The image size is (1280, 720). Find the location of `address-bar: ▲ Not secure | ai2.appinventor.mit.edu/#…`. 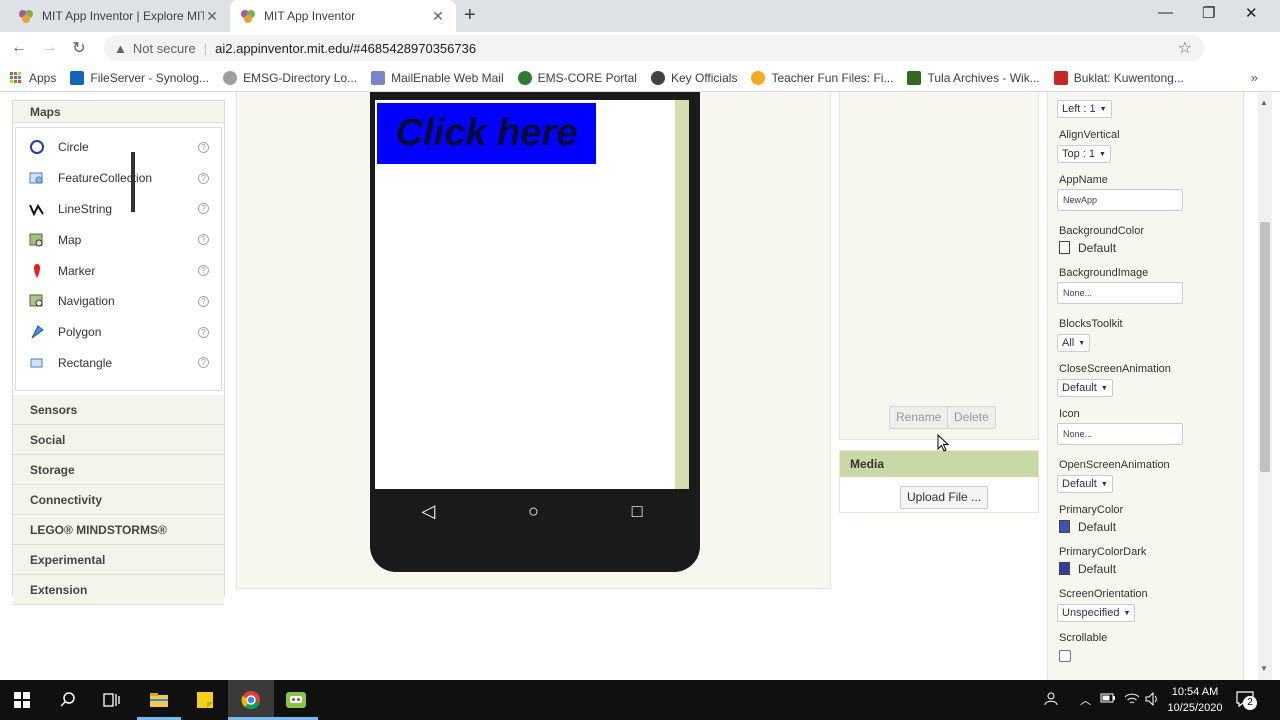

address-bar: ▲ Not secure | ai2.appinventor.mit.edu/#… is located at coordinates (654, 48).